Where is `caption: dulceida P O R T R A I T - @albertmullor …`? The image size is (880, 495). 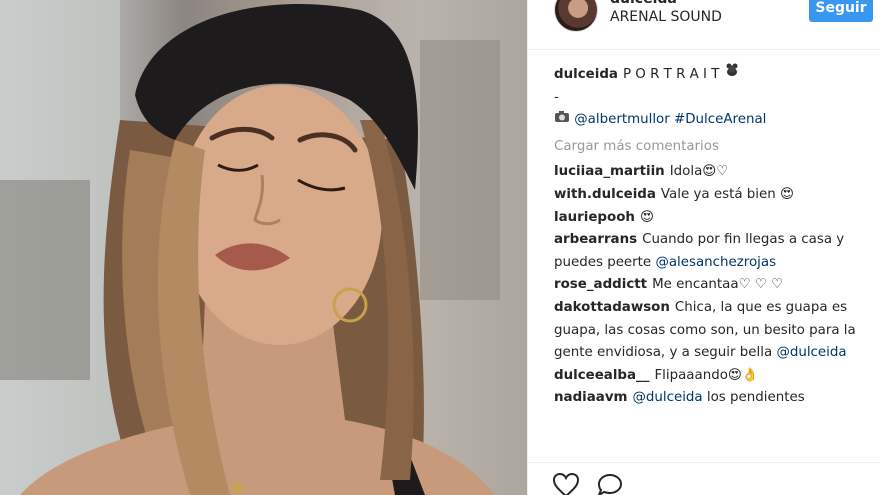 caption: dulceida P O R T R A I T - @albertmullor … is located at coordinates (714, 97).